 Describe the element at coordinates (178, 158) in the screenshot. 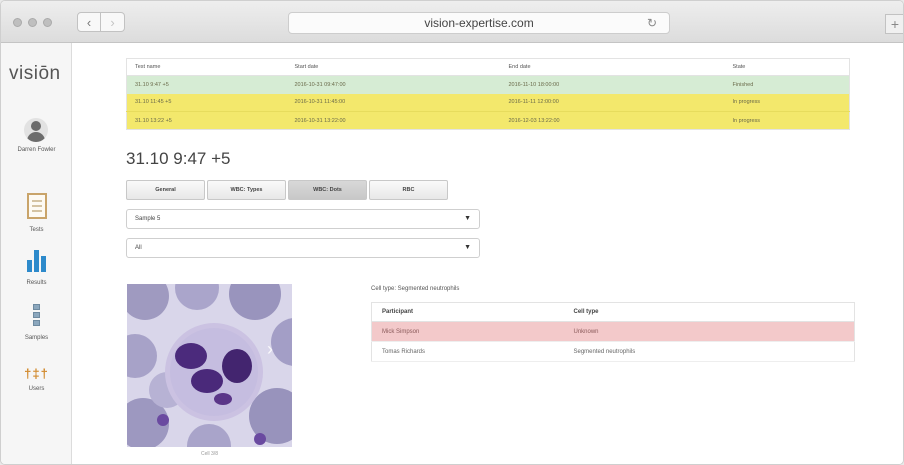

I see `page-title: 31.10 9:47 +5` at that location.